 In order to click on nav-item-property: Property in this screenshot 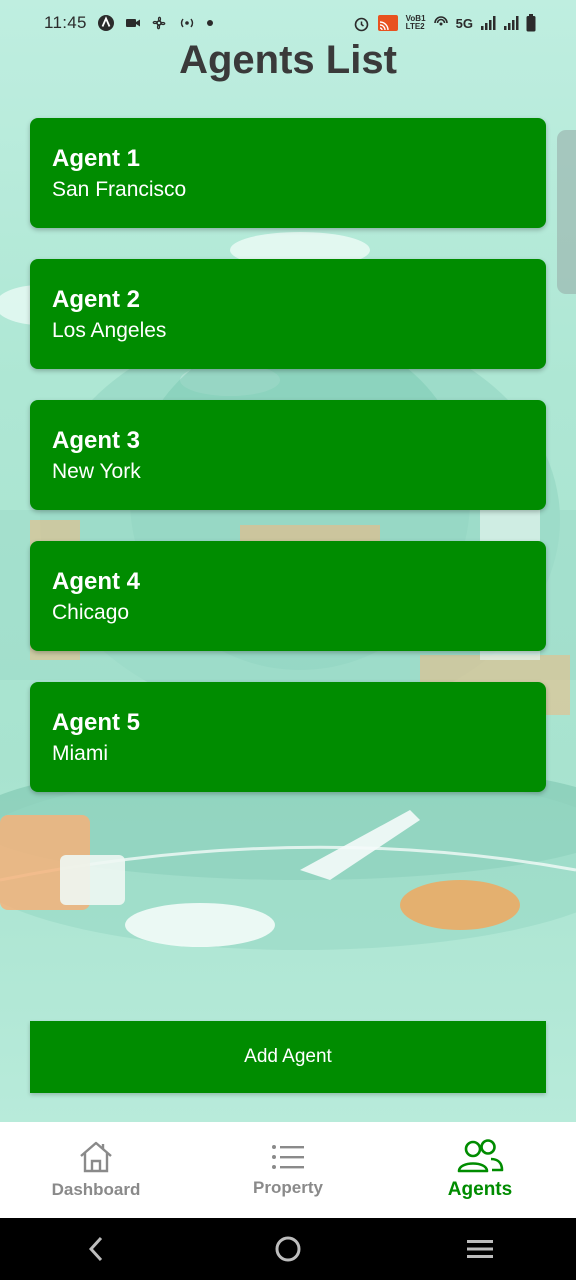, I will do `click(288, 1170)`.